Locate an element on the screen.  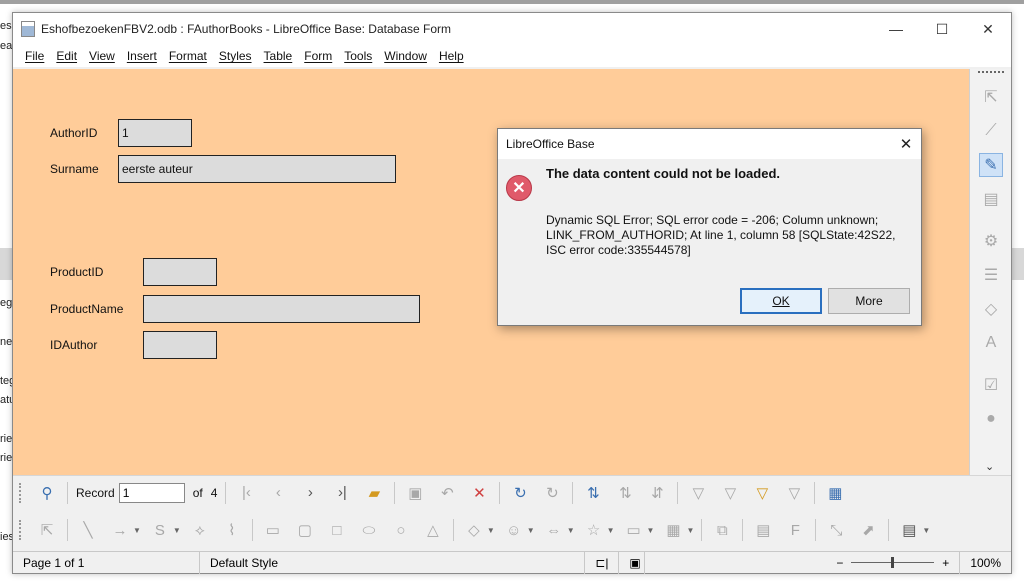
sort-asc-icon: ⇅ is located at coordinates (593, 493).